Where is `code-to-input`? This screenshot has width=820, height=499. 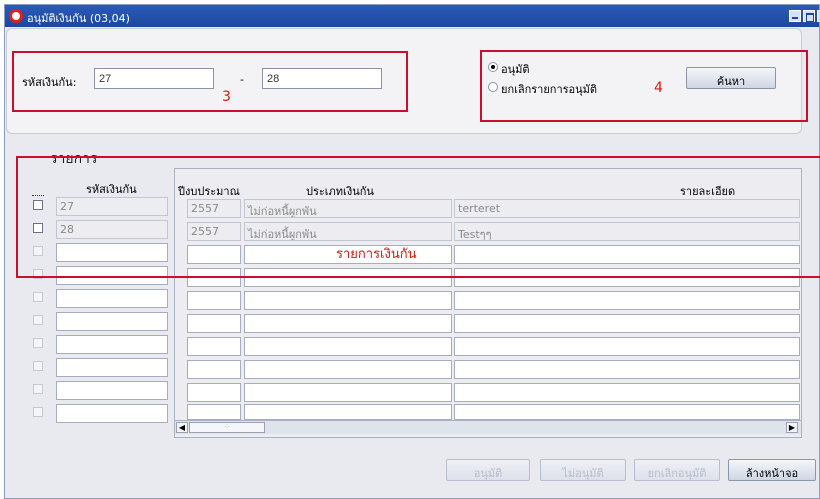
code-to-input is located at coordinates (322, 78).